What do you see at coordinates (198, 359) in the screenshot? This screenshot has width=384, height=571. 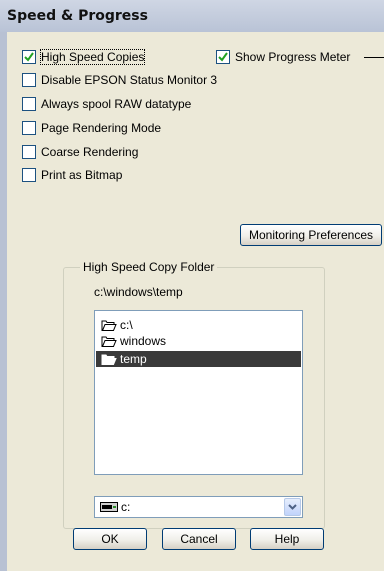 I see `tree-node-temp: temp` at bounding box center [198, 359].